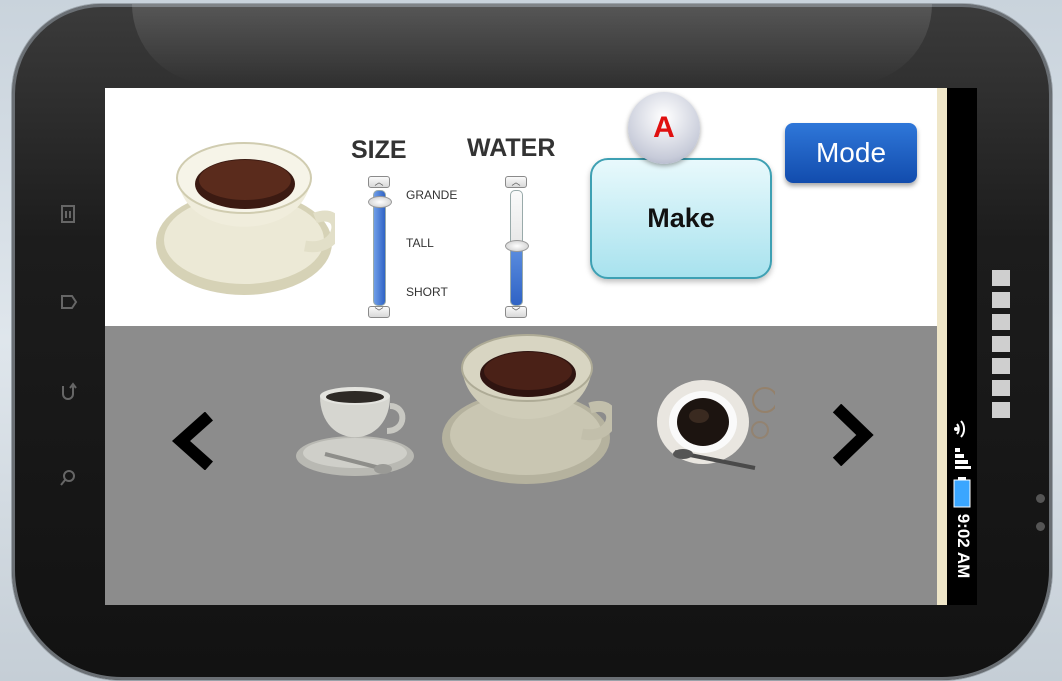 This screenshot has width=1062, height=681. What do you see at coordinates (432, 195) in the screenshot?
I see `size-tick-grande: GRANDE` at bounding box center [432, 195].